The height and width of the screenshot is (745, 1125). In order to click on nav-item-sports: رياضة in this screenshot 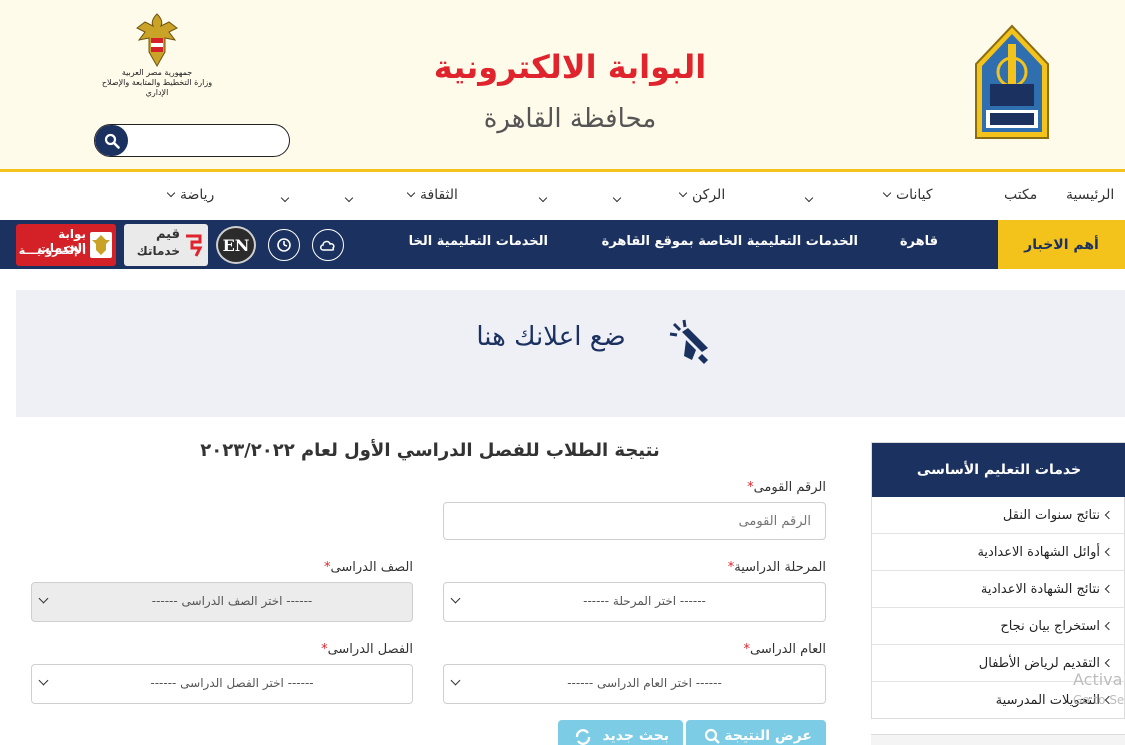, I will do `click(188, 195)`.